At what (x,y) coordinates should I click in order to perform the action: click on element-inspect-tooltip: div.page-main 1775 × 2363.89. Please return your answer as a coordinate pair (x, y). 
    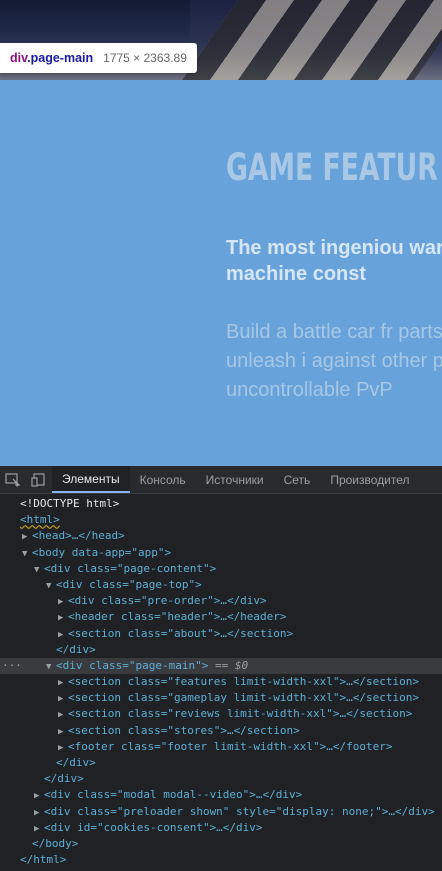
    Looking at the image, I should click on (98, 58).